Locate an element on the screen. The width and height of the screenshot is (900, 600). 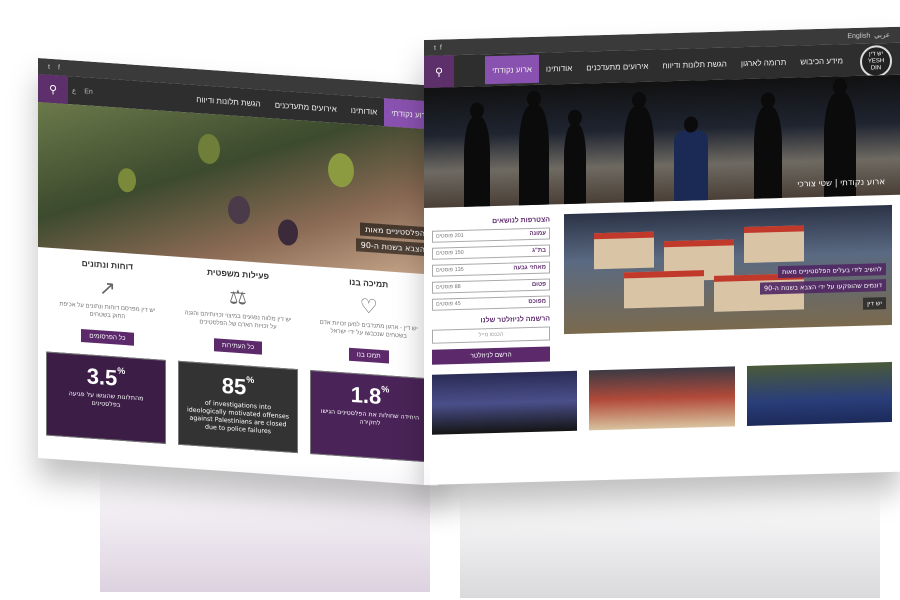
feature-caption-line-1: להשיב לידי בעלים הפלסטיניים מאות is located at coordinates (832, 271).